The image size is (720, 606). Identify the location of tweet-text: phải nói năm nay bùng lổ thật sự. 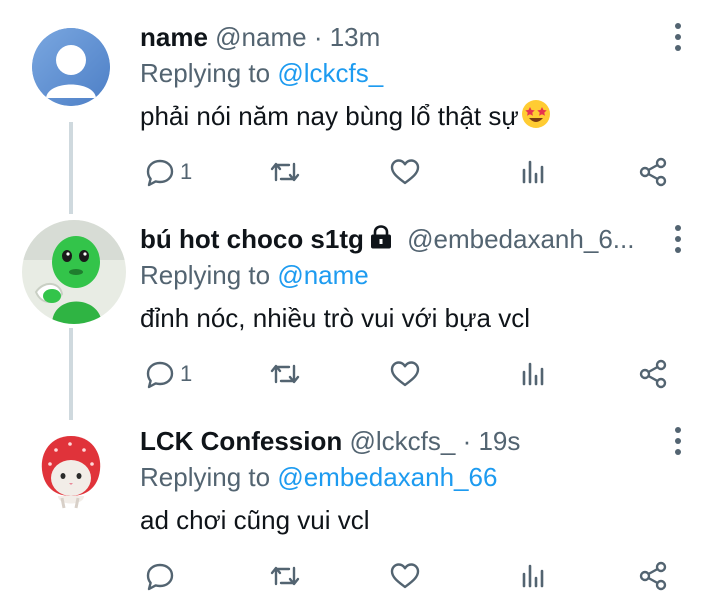
(345, 118).